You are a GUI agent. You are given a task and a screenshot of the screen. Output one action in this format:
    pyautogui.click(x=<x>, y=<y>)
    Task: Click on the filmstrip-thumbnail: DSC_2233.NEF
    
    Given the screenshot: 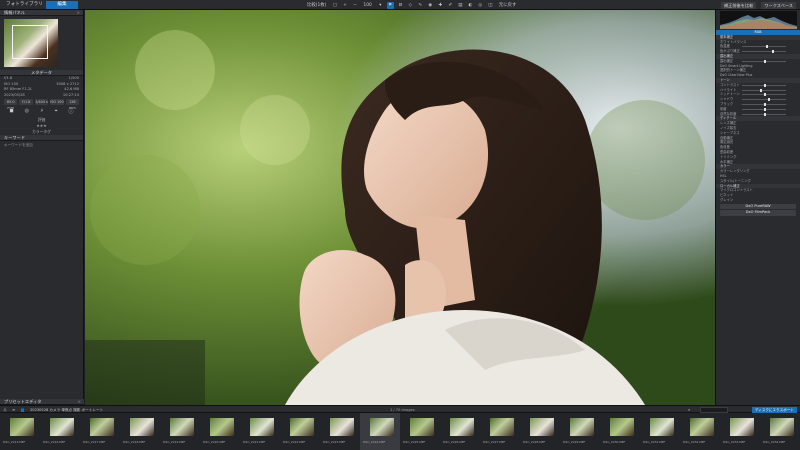 What is the action you would take?
    pyautogui.click(x=740, y=431)
    